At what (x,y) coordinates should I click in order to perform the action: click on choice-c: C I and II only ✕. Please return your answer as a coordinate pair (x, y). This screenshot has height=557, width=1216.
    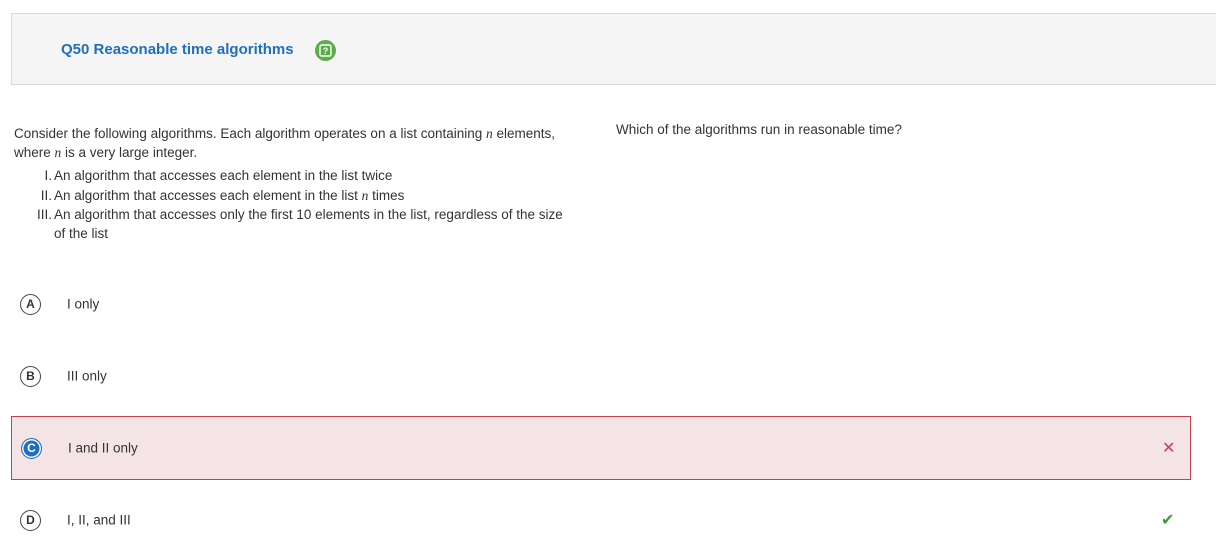
    Looking at the image, I should click on (601, 448).